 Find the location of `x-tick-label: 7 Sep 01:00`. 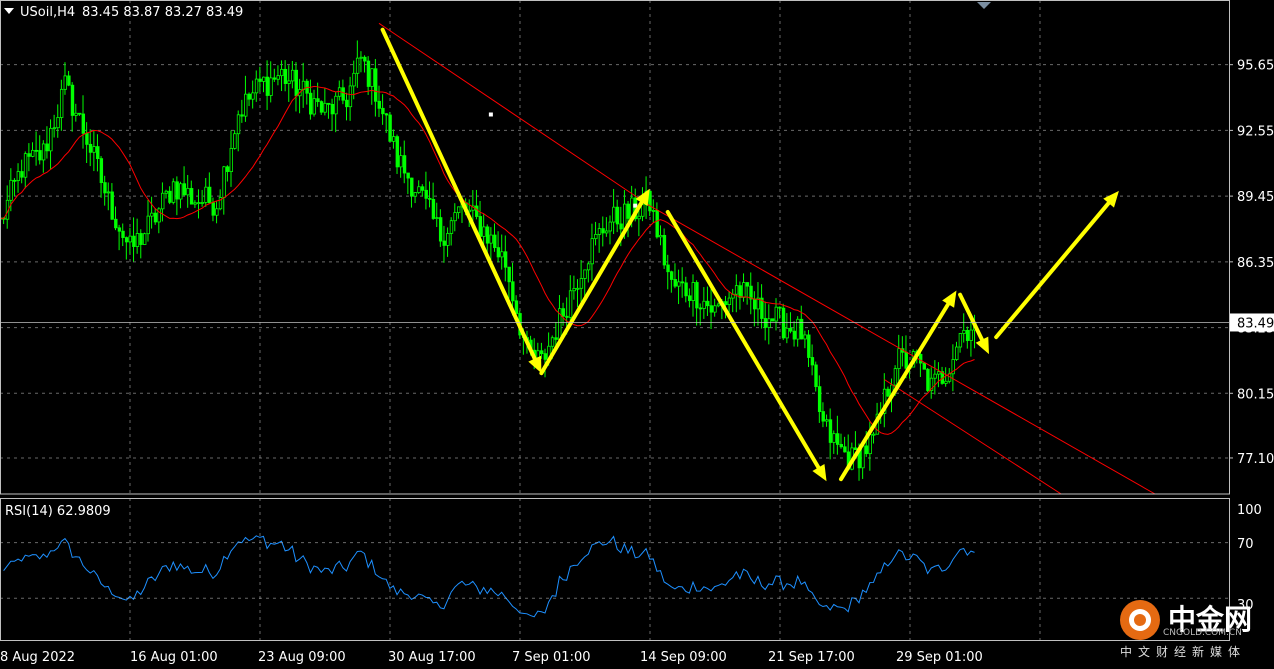

x-tick-label: 7 Sep 01:00 is located at coordinates (551, 657).